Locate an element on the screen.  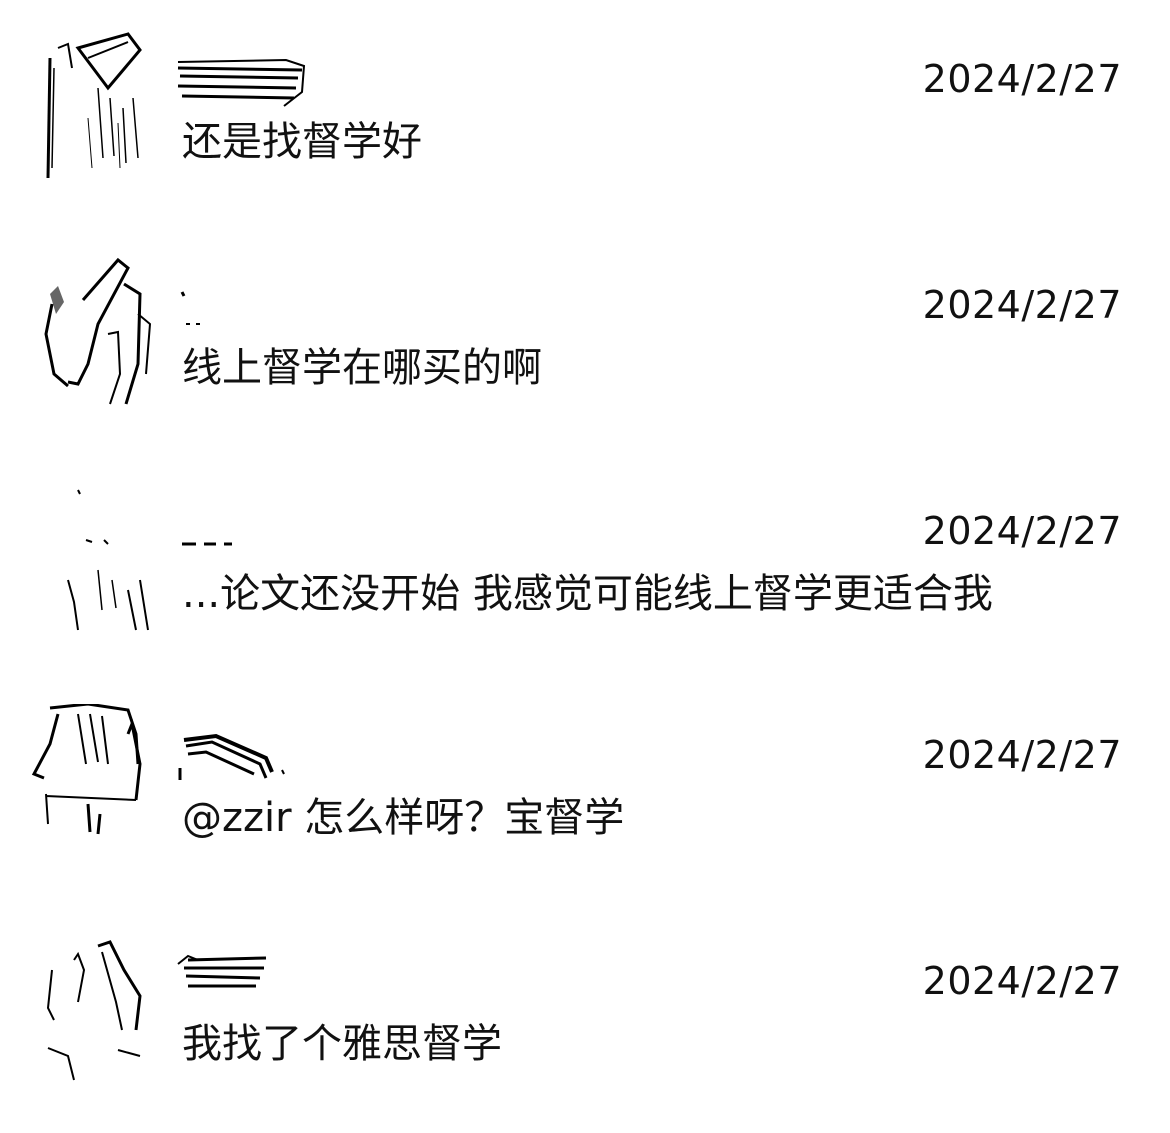
comment-text: @zzir 怎么样呀？宝督学 is located at coordinates (403, 818).